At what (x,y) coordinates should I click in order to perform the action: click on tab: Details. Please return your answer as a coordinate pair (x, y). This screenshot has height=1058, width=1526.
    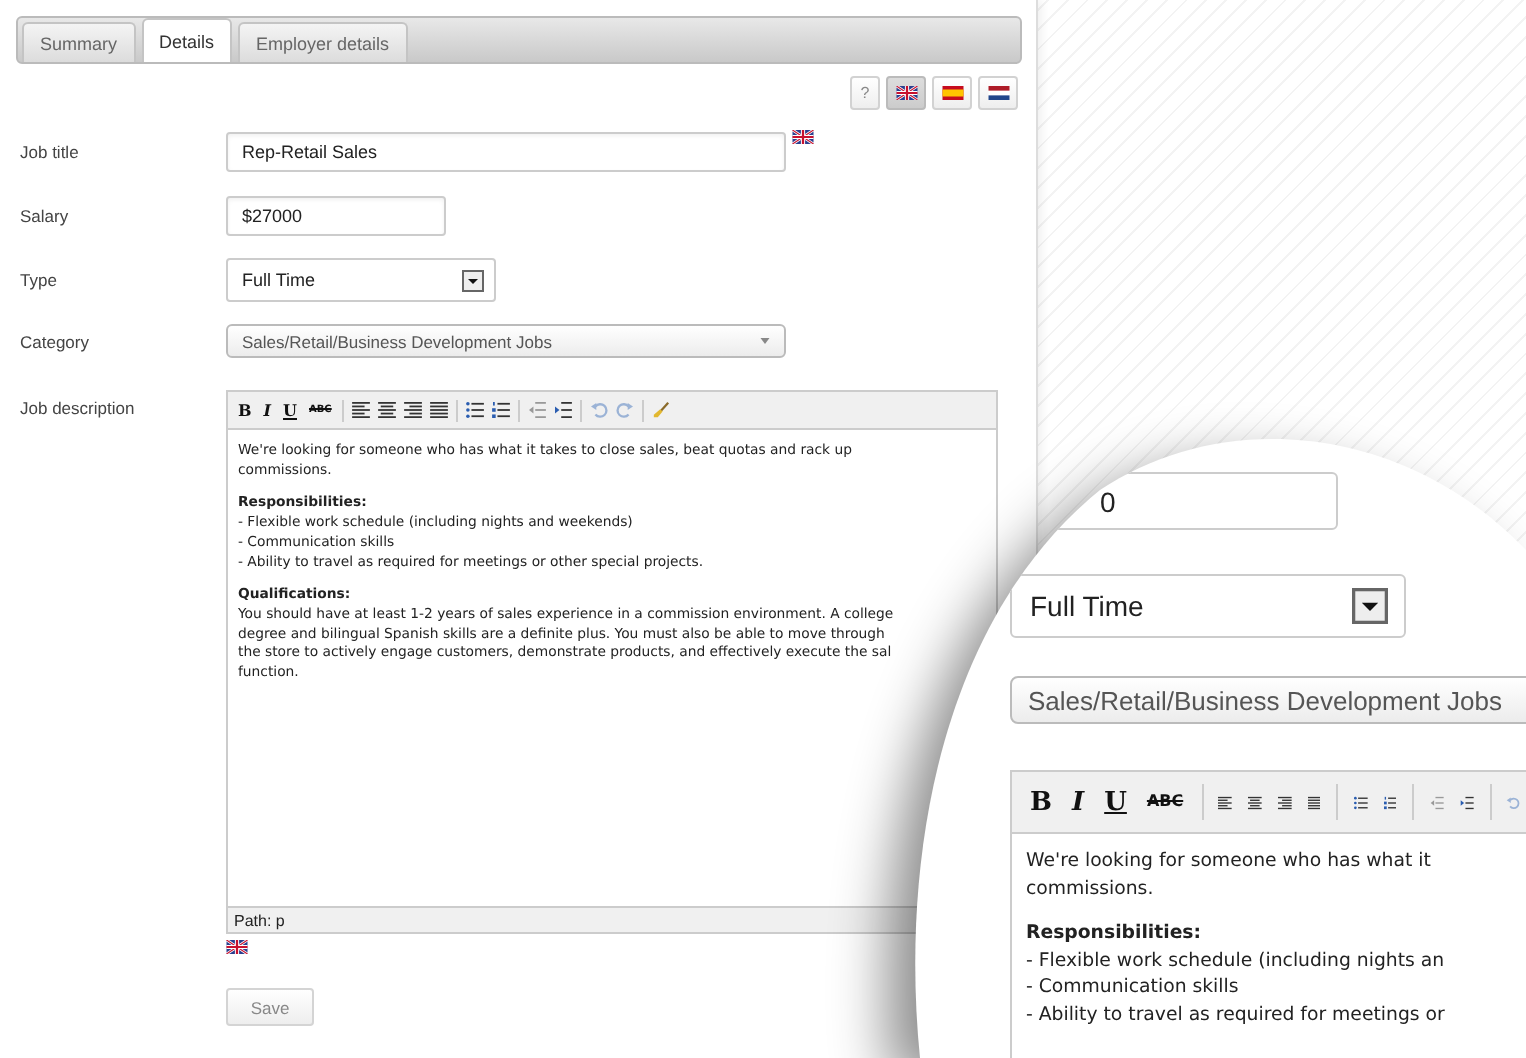
    Looking at the image, I should click on (187, 40).